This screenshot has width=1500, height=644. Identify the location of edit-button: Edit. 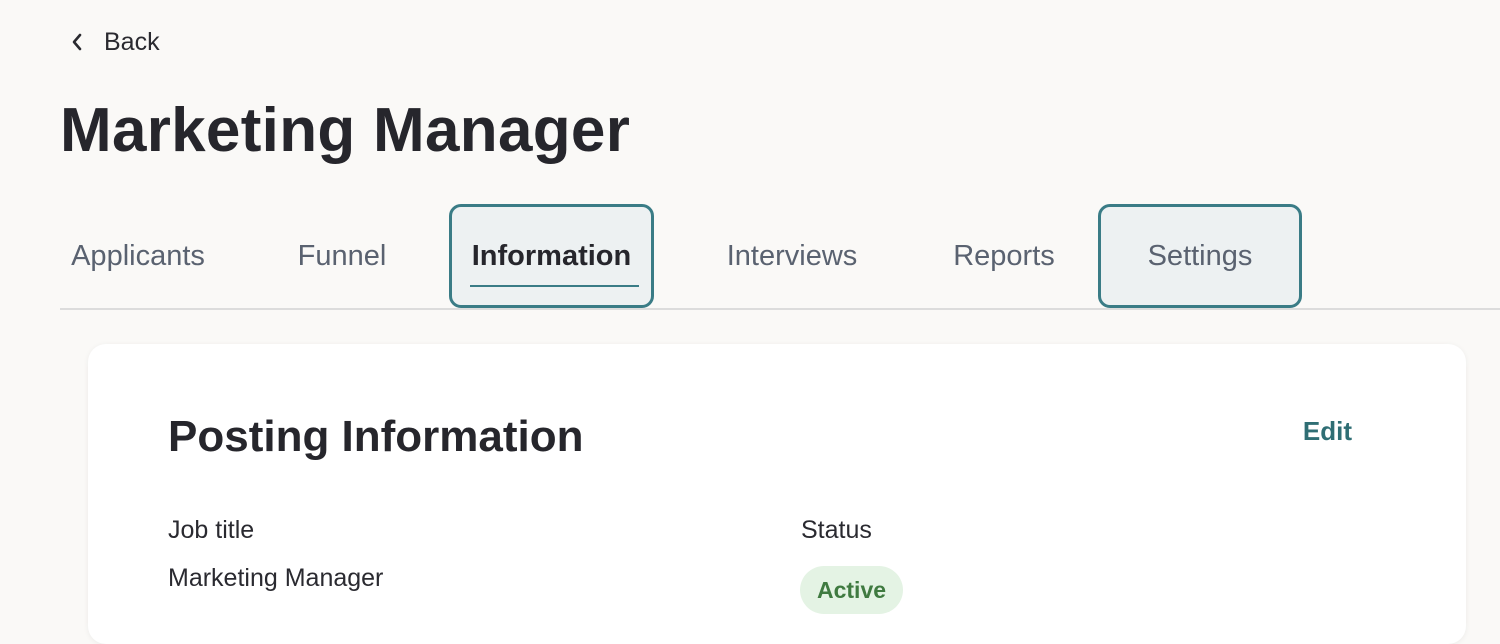
(1327, 431).